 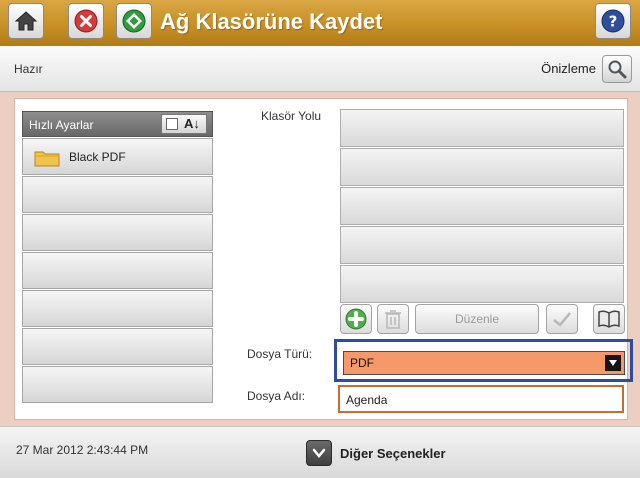 What do you see at coordinates (291, 116) in the screenshot?
I see `folder-path-label: Klasör Yolu` at bounding box center [291, 116].